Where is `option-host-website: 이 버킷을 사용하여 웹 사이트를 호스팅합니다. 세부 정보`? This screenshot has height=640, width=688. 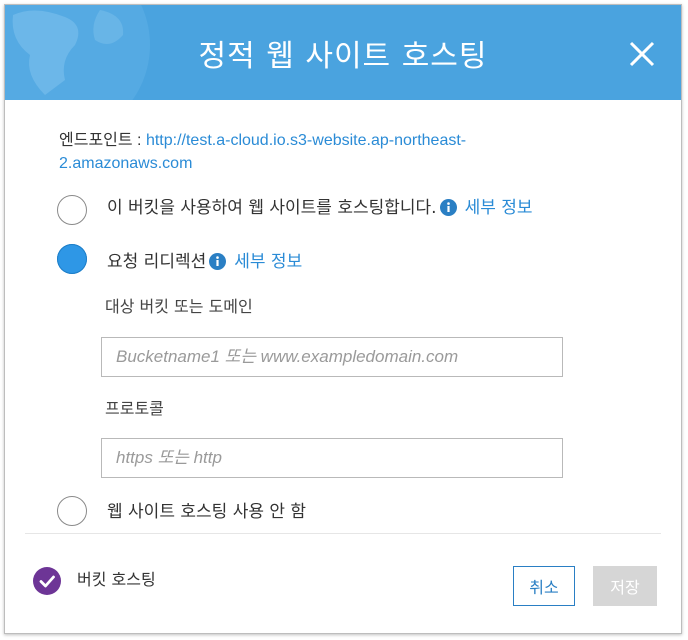 option-host-website: 이 버킷을 사용하여 웹 사이트를 호스팅합니다. 세부 정보 is located at coordinates (320, 205).